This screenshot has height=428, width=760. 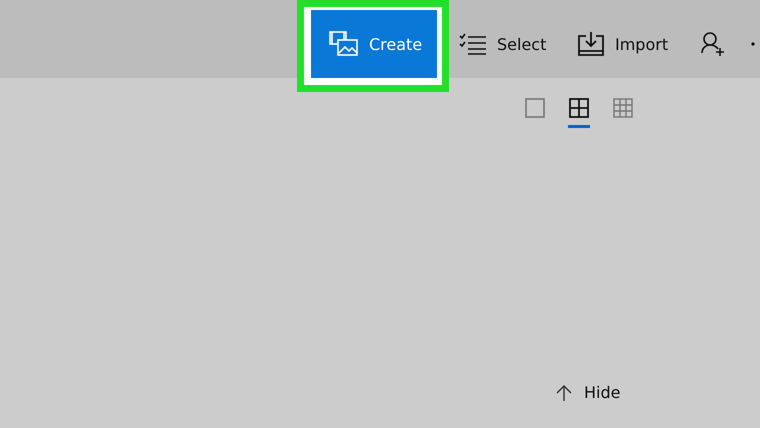 What do you see at coordinates (623, 108) in the screenshot?
I see `nine-grid-icon` at bounding box center [623, 108].